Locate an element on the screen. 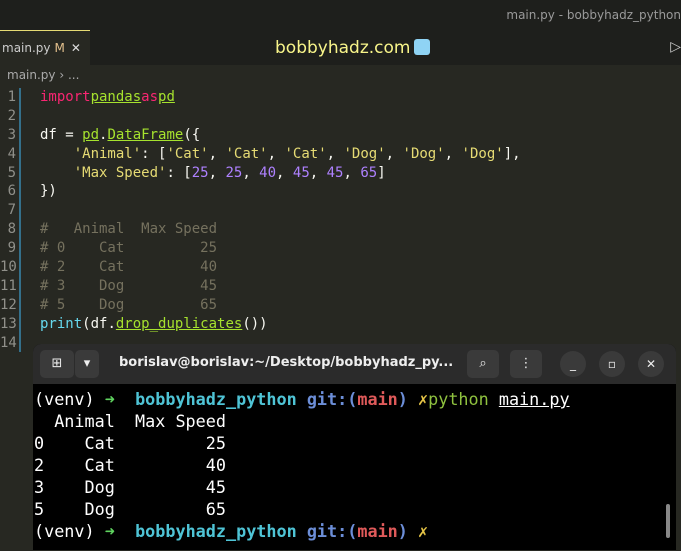 The image size is (681, 551). code-token: ()) is located at coordinates (255, 323).